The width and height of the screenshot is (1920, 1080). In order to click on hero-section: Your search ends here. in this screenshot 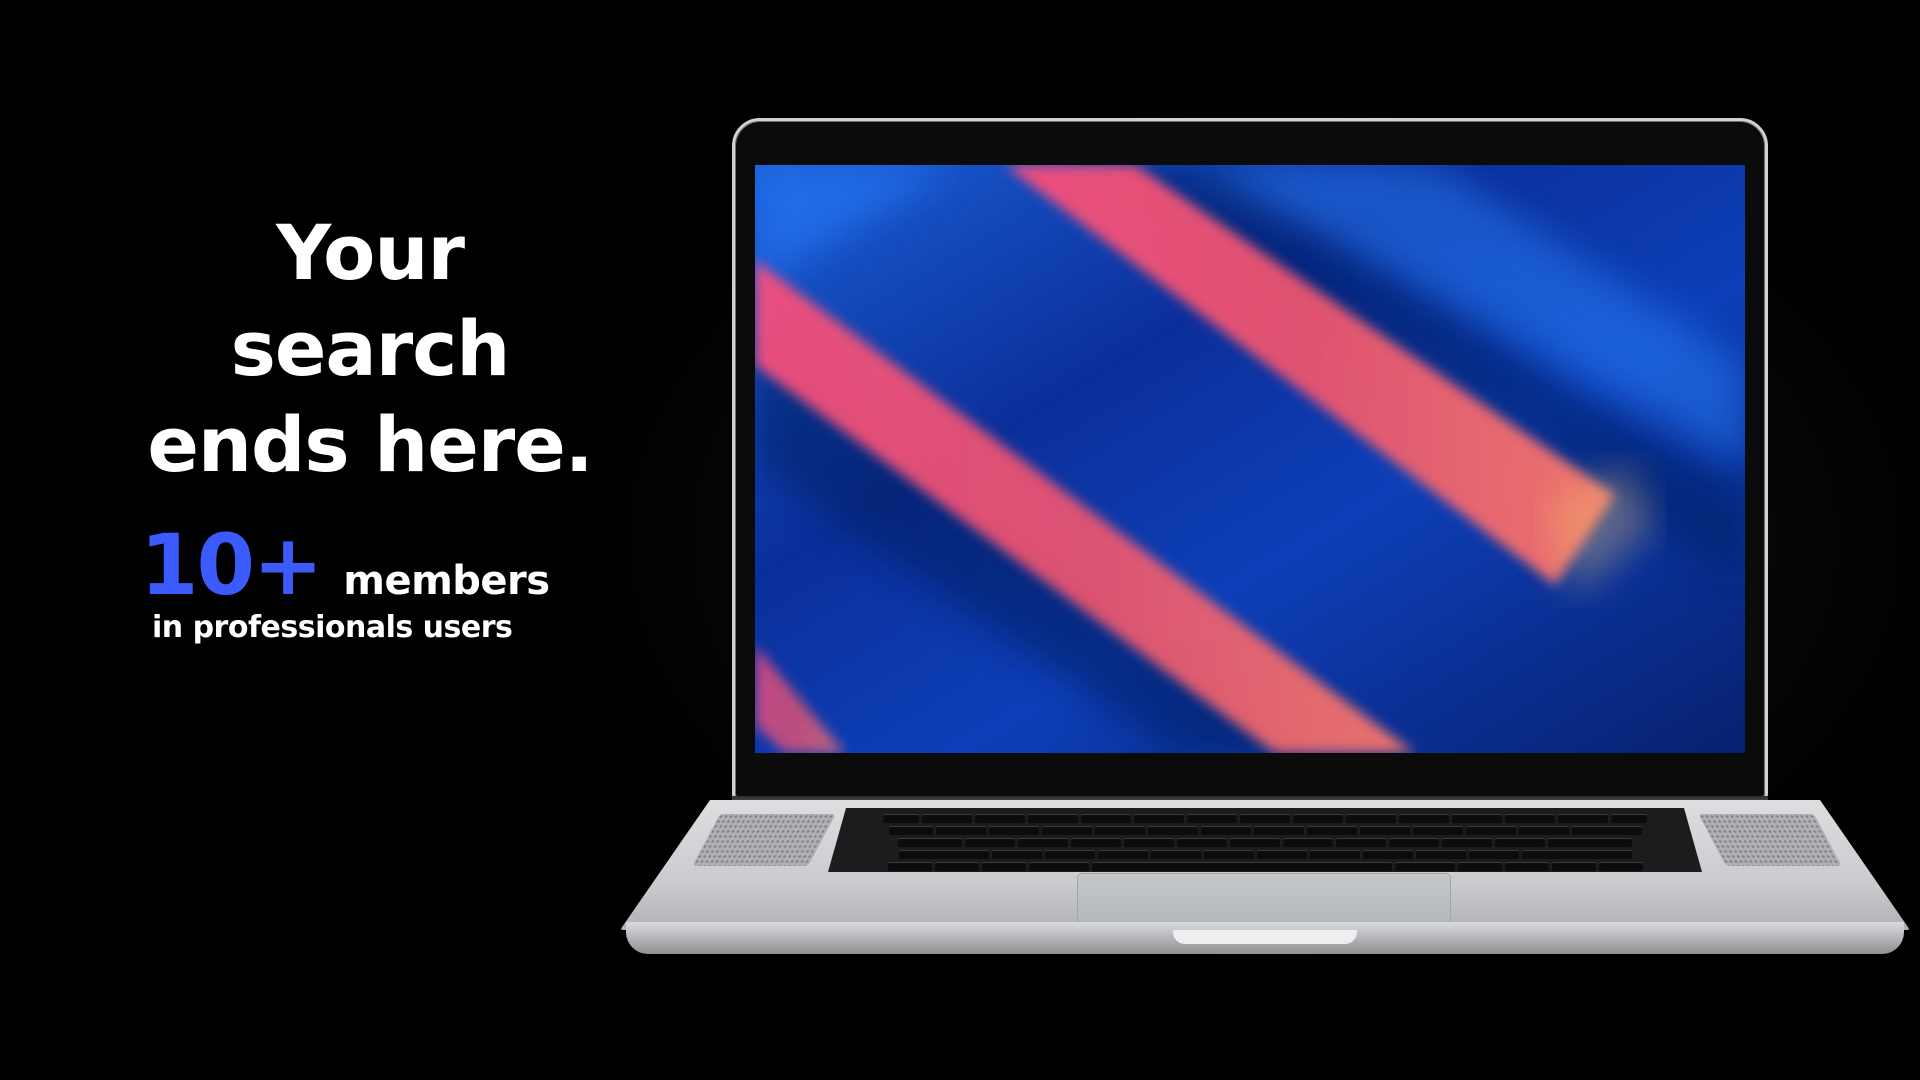, I will do `click(370, 349)`.